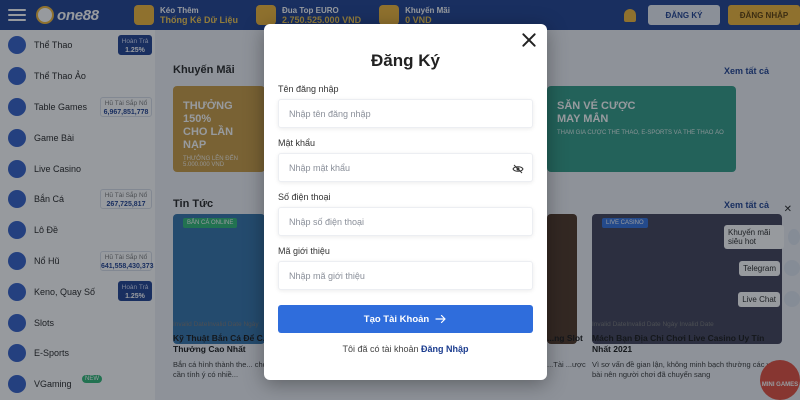 This screenshot has height=400, width=800. Describe the element at coordinates (304, 251) in the screenshot. I see `referral-label: Mã giới thiệu` at that location.